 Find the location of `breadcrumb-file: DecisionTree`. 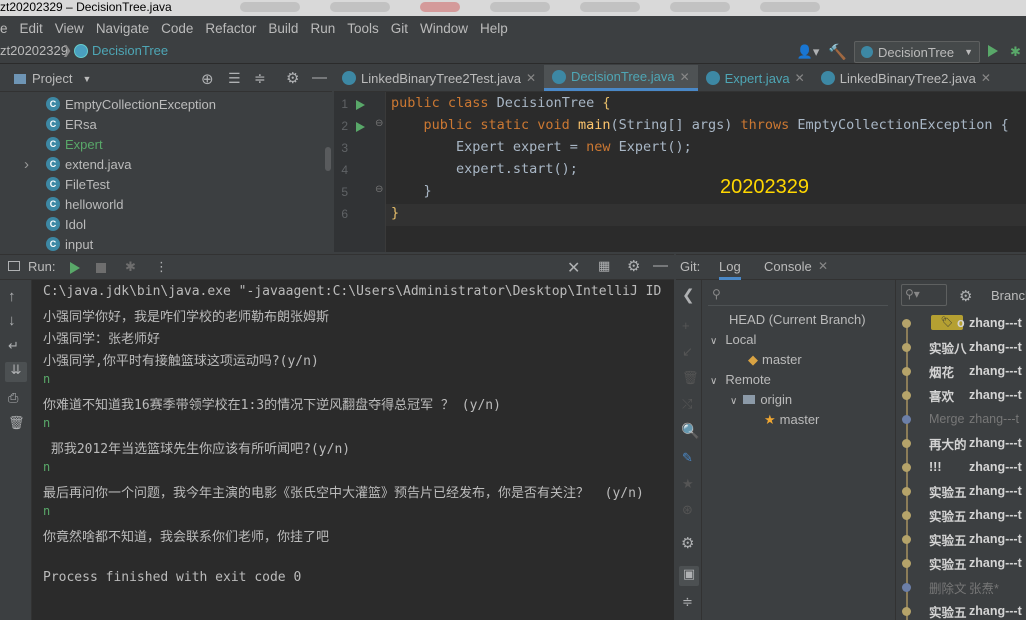

breadcrumb-file: DecisionTree is located at coordinates (130, 50).